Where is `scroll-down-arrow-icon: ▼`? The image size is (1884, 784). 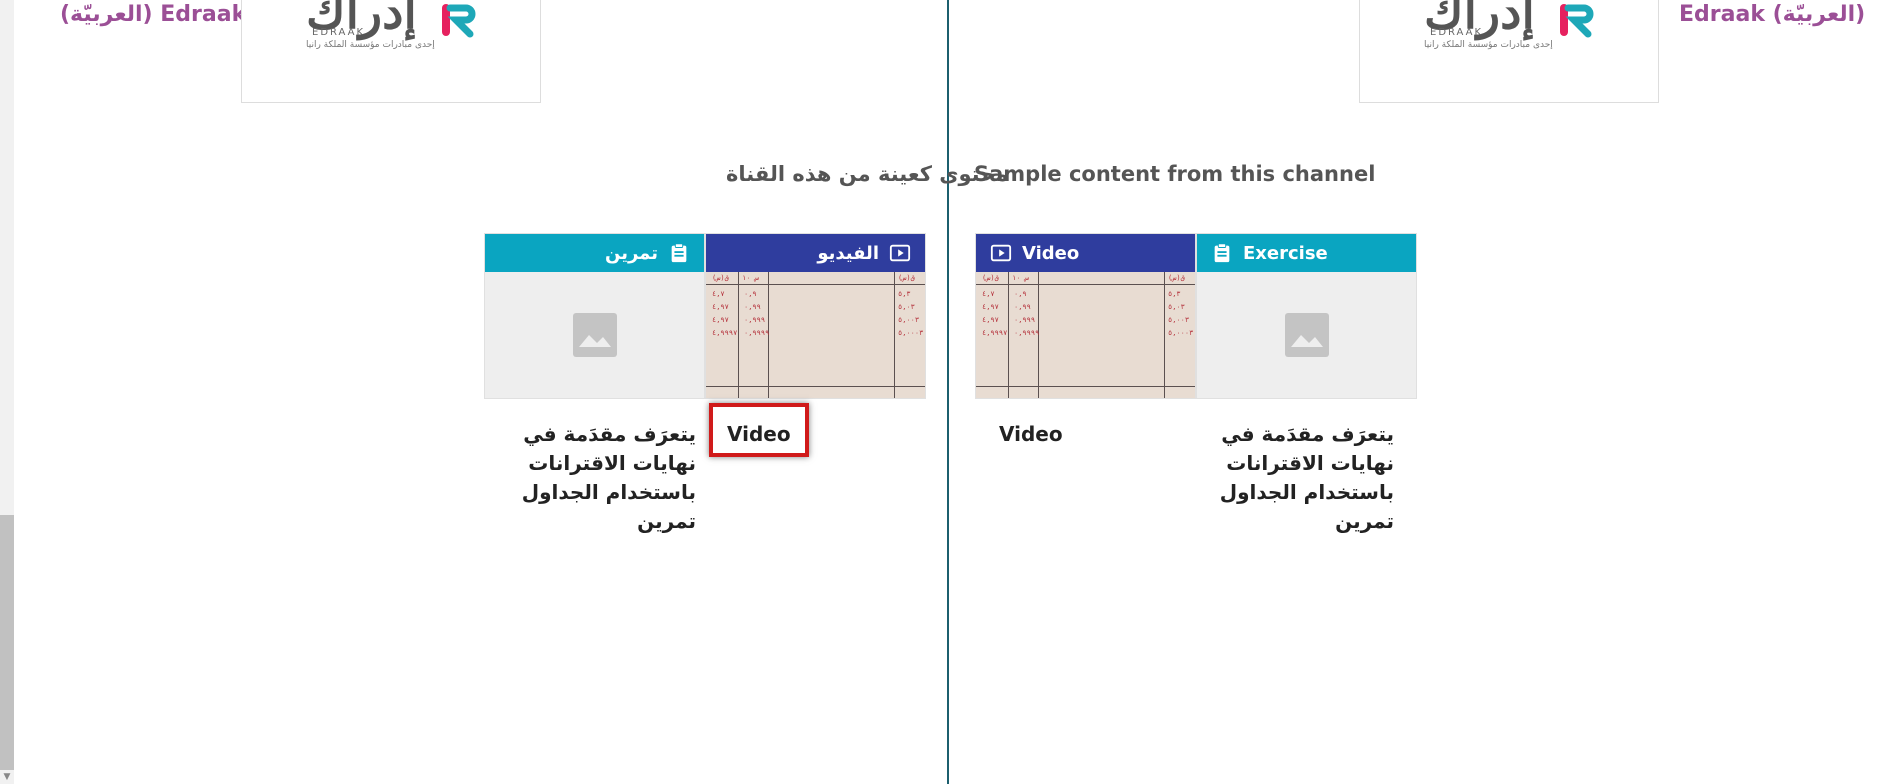 scroll-down-arrow-icon: ▼ is located at coordinates (7, 777).